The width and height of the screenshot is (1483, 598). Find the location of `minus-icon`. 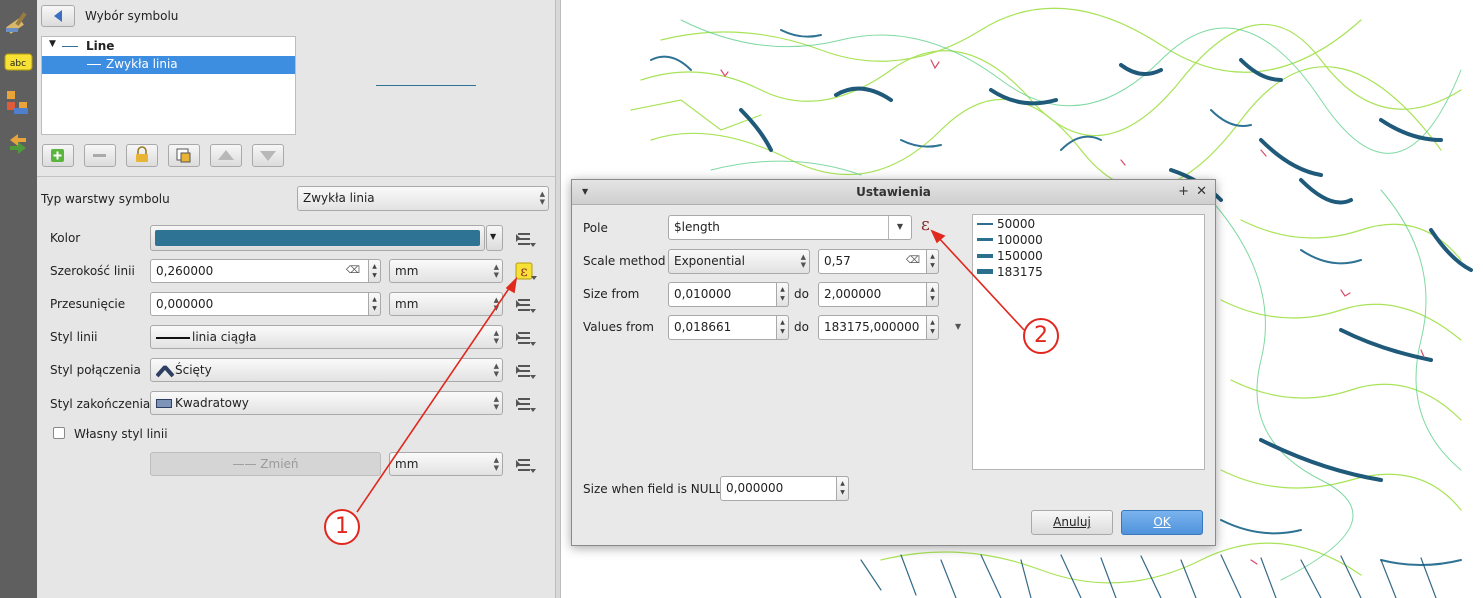

minus-icon is located at coordinates (99, 155).